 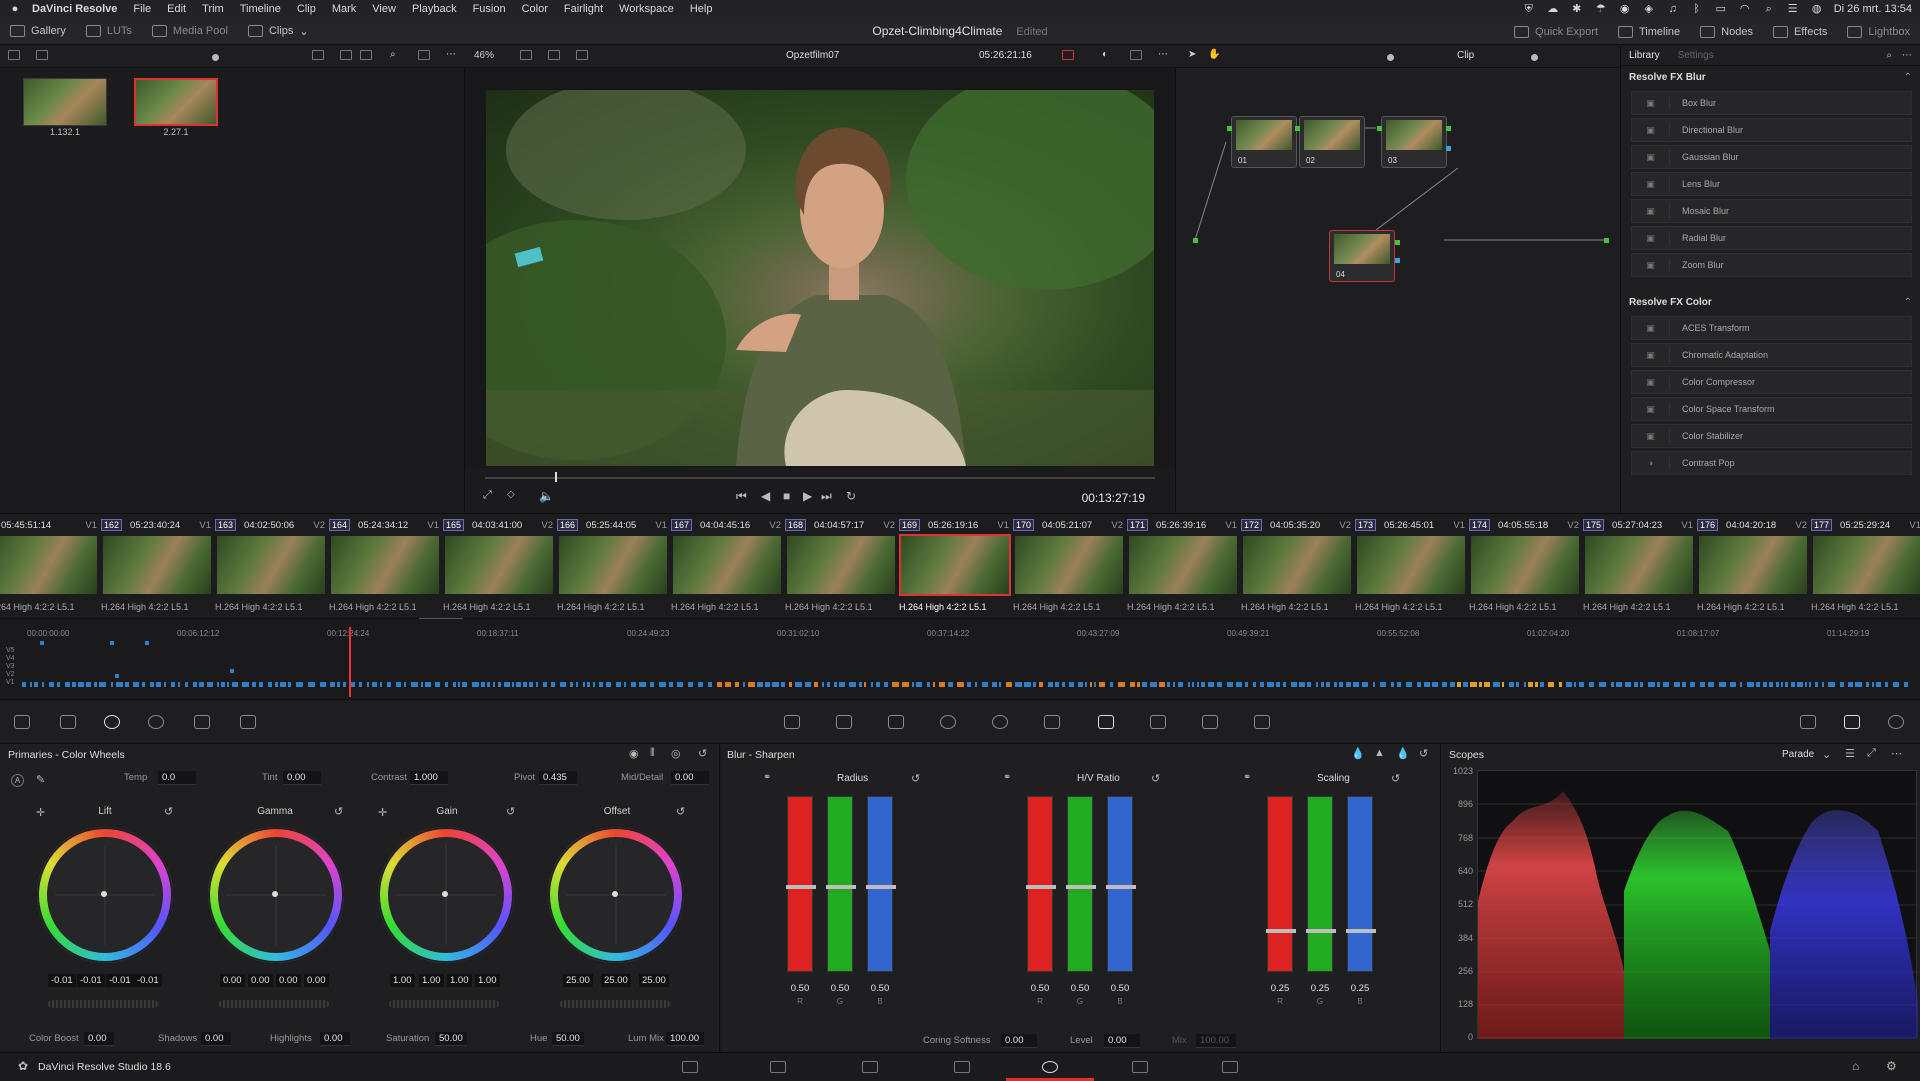 What do you see at coordinates (1577, 9) in the screenshot?
I see `status-app-icon: ✱` at bounding box center [1577, 9].